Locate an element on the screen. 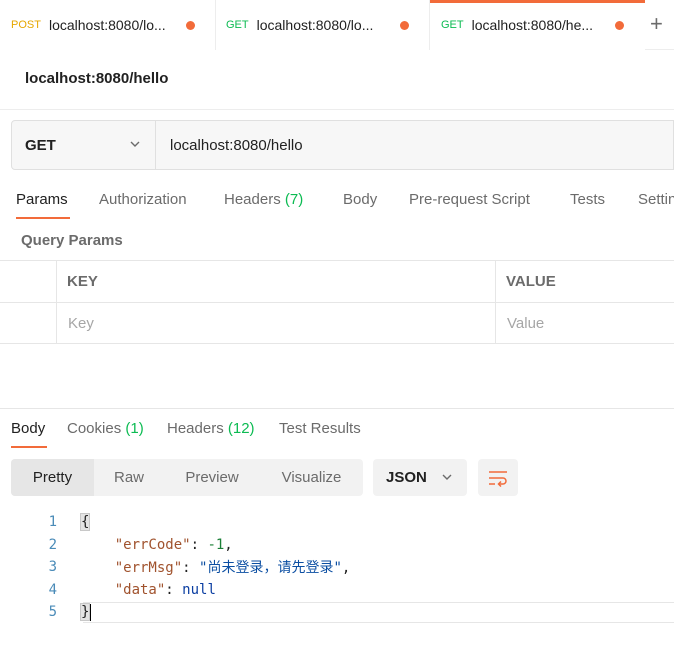  tab-method-label: POST is located at coordinates (26, 25).